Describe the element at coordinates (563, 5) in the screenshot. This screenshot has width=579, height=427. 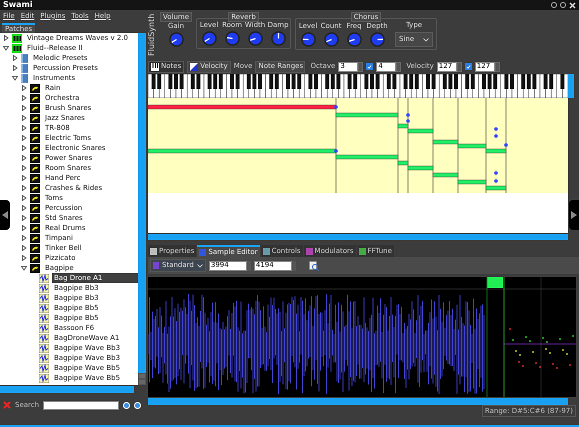
I see `maximize-icon` at that location.